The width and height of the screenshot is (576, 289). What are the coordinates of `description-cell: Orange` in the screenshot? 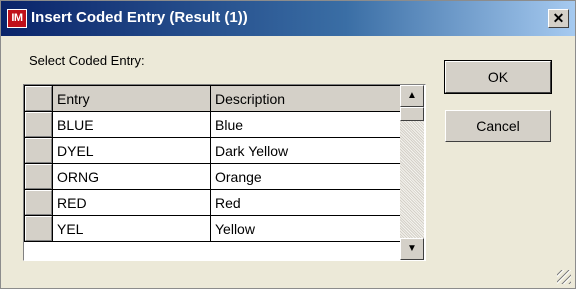 It's located at (306, 176).